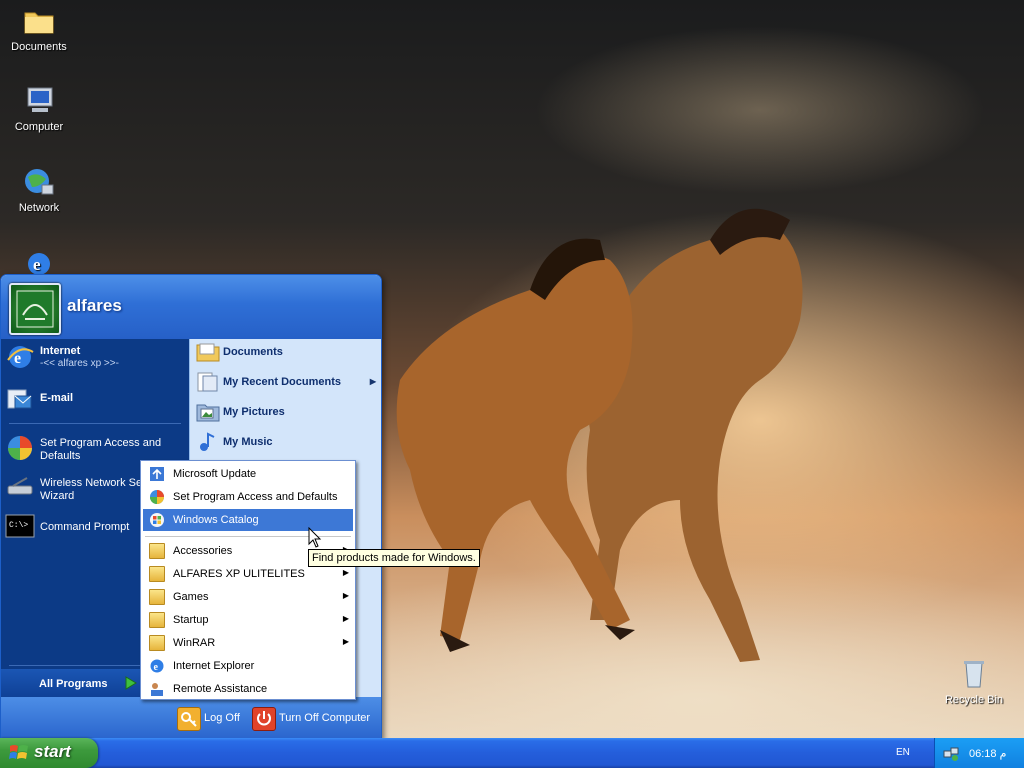  I want to click on user-avatar, so click(35, 309).